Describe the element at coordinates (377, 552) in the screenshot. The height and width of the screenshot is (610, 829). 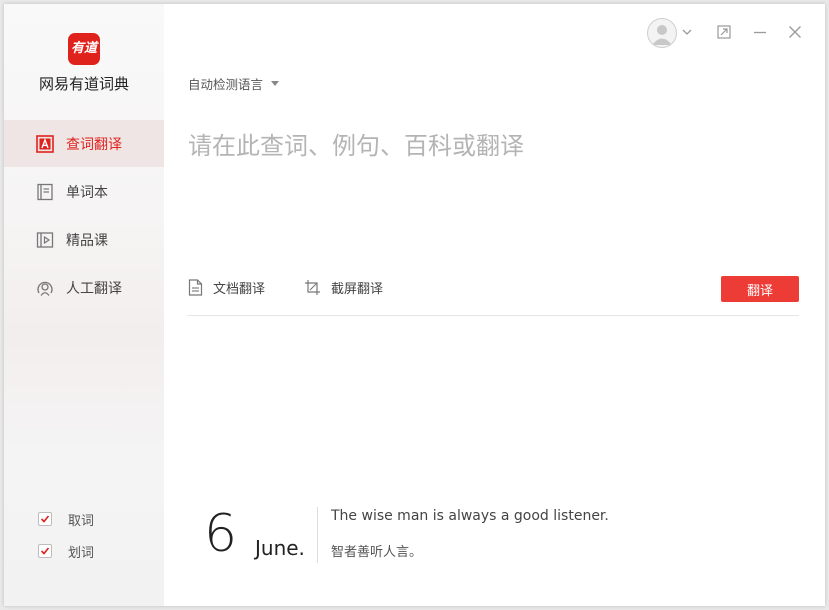
I see `daily-quote-chinese: 智者善听人言。` at that location.